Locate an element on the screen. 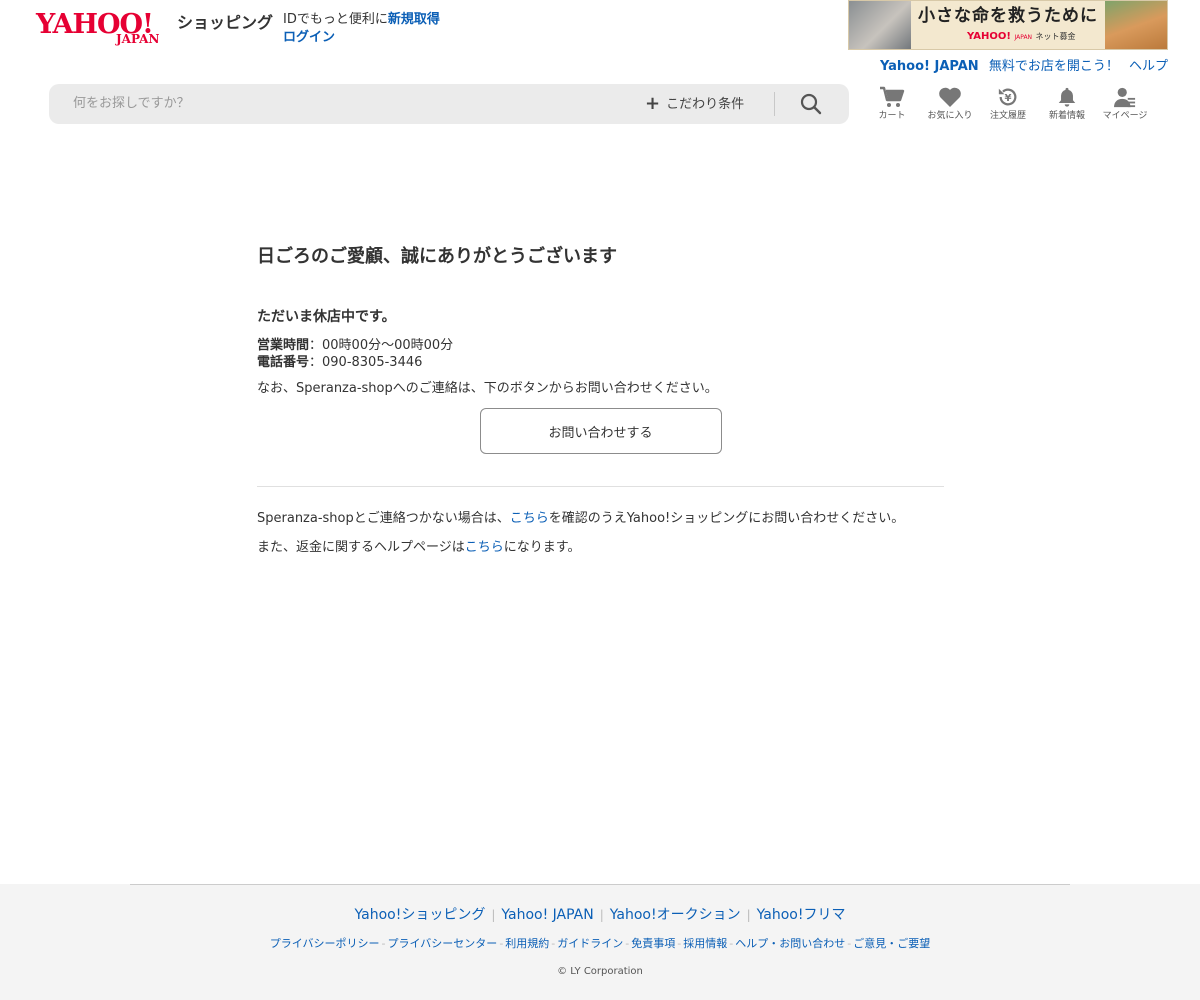 Image resolution: width=1200 pixels, height=1000 pixels. nav-cart: カート is located at coordinates (892, 104).